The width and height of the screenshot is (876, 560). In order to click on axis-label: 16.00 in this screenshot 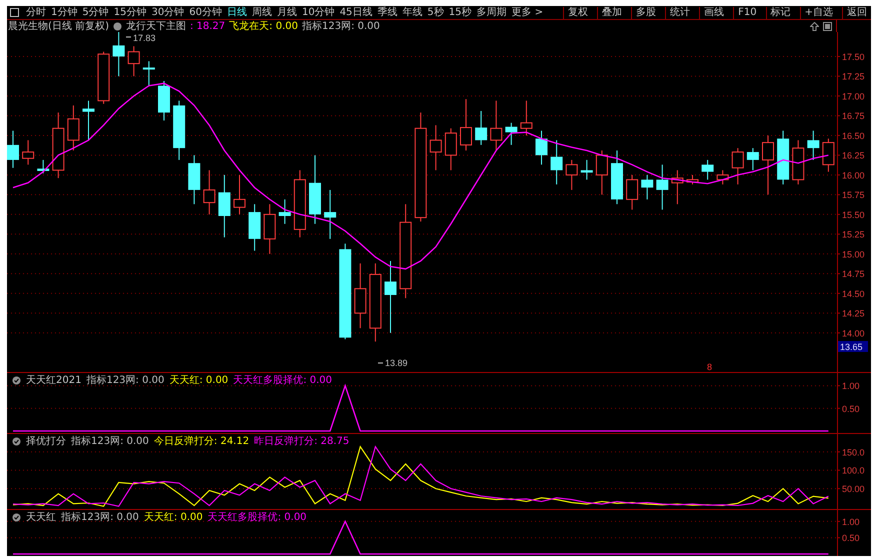, I will do `click(853, 175)`.